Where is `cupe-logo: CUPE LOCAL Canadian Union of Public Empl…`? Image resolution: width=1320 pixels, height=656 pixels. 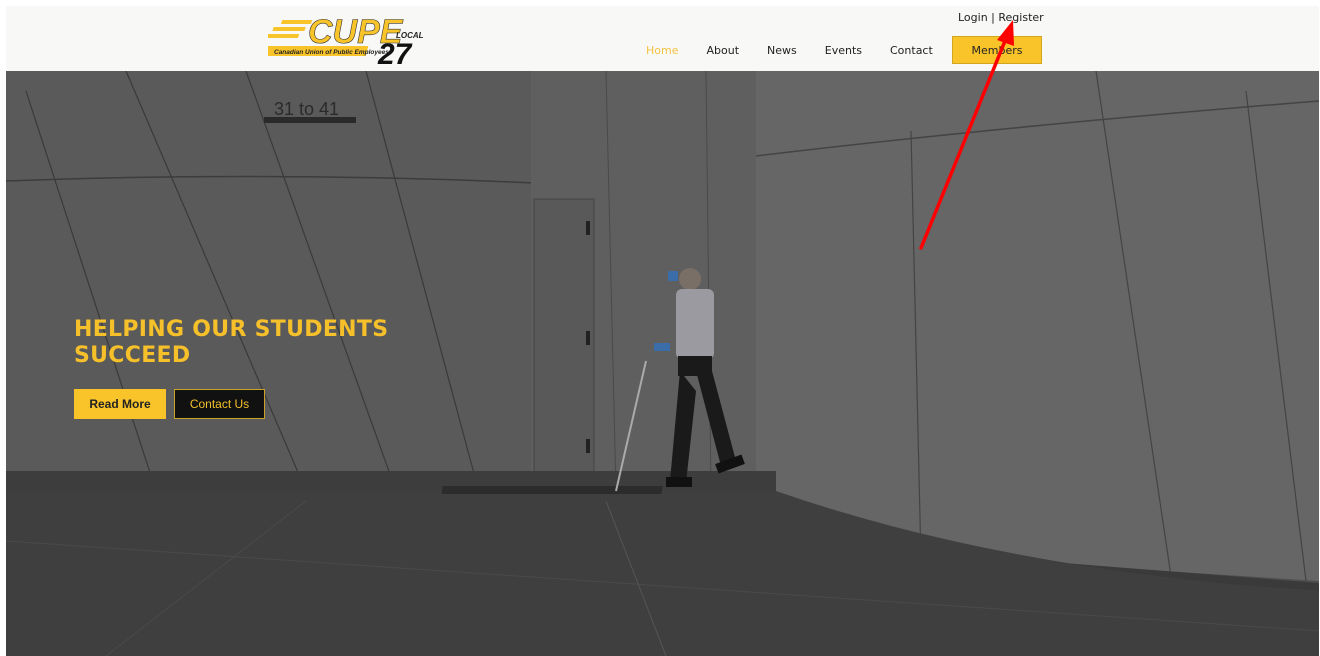
cupe-logo: CUPE LOCAL Canadian Union of Public Empl… is located at coordinates (347, 38).